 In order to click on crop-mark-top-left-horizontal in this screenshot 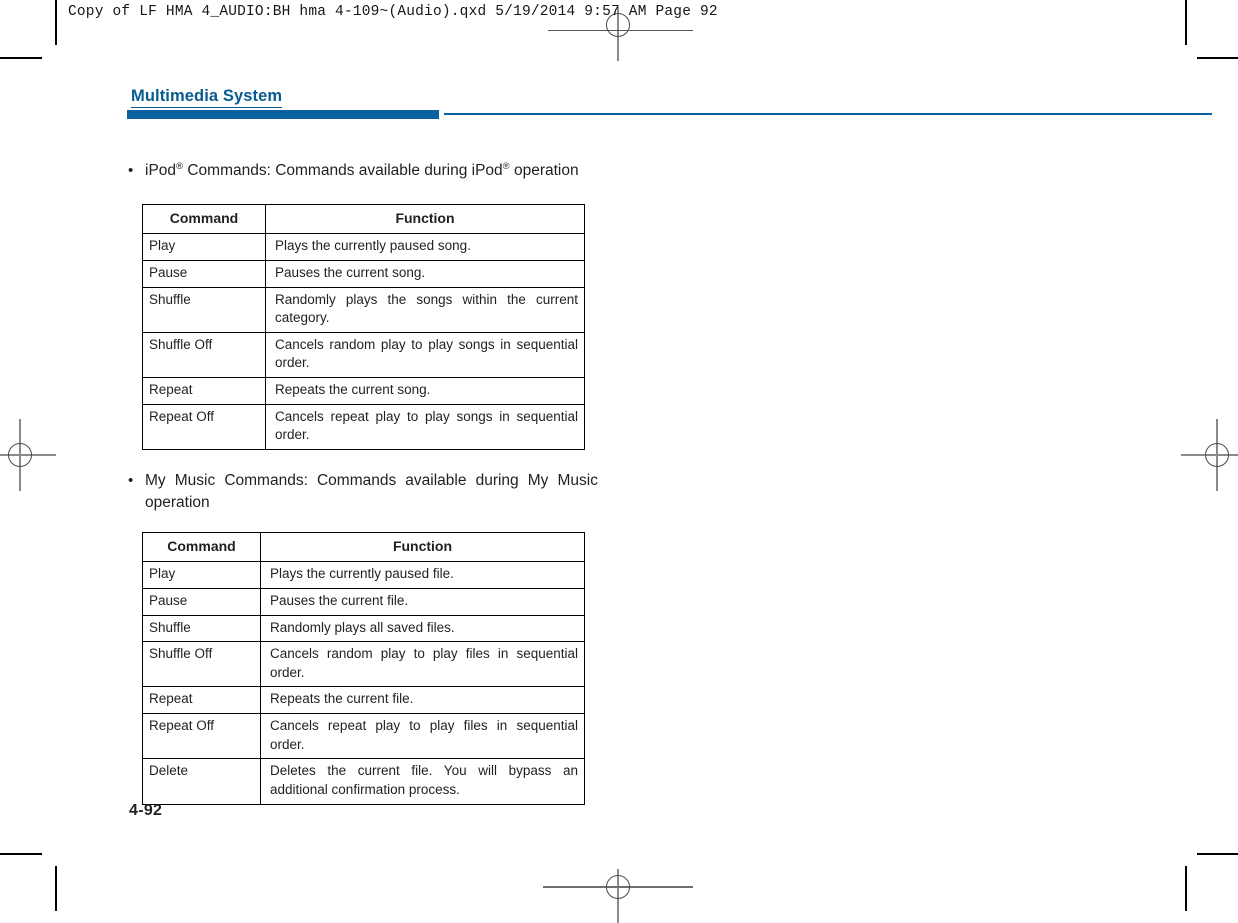, I will do `click(21, 58)`.